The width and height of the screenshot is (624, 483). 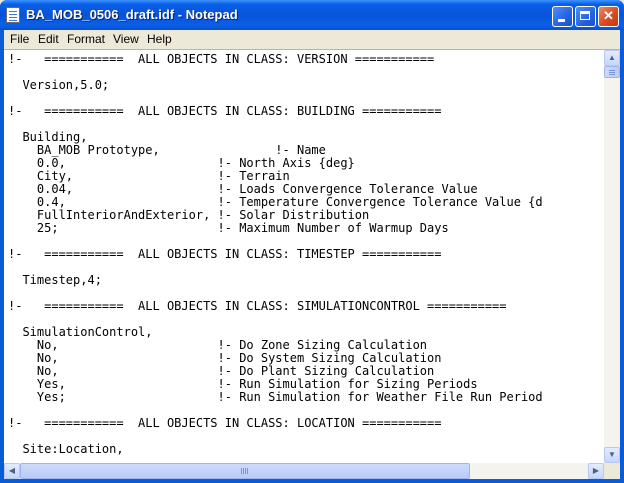 I want to click on text-line: Timestep,4;, so click(x=54, y=280).